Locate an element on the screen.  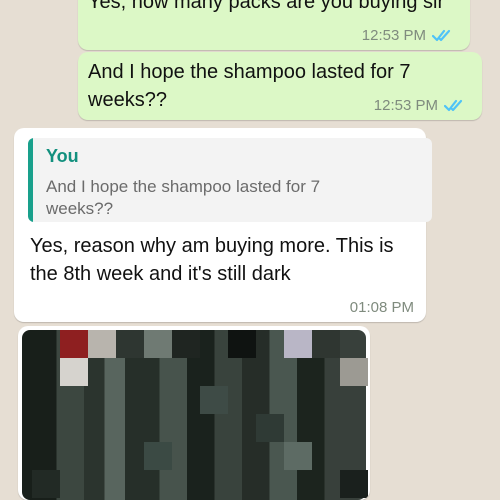
message-meta: 01:08 PM is located at coordinates (382, 307).